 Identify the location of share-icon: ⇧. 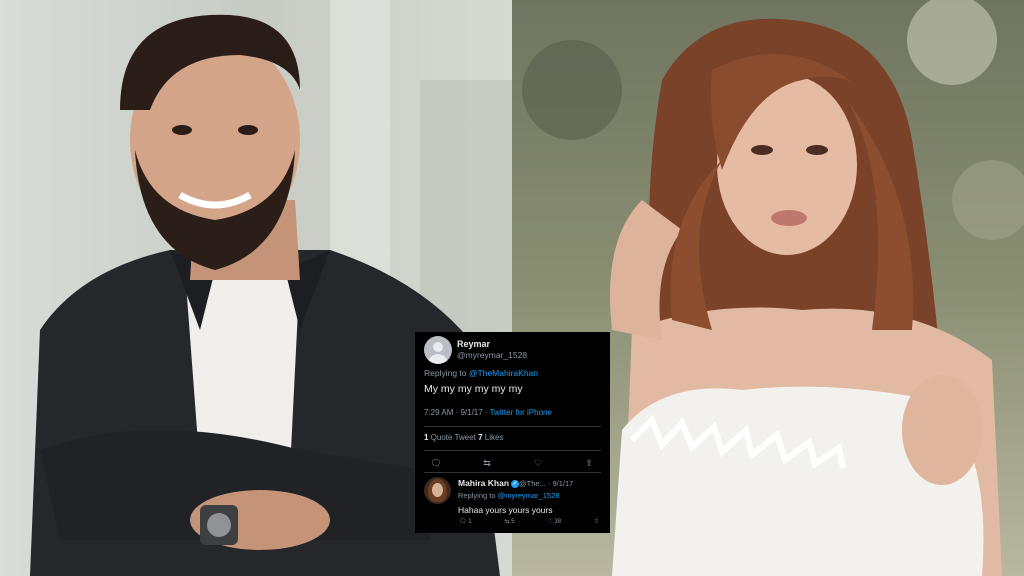
(589, 463).